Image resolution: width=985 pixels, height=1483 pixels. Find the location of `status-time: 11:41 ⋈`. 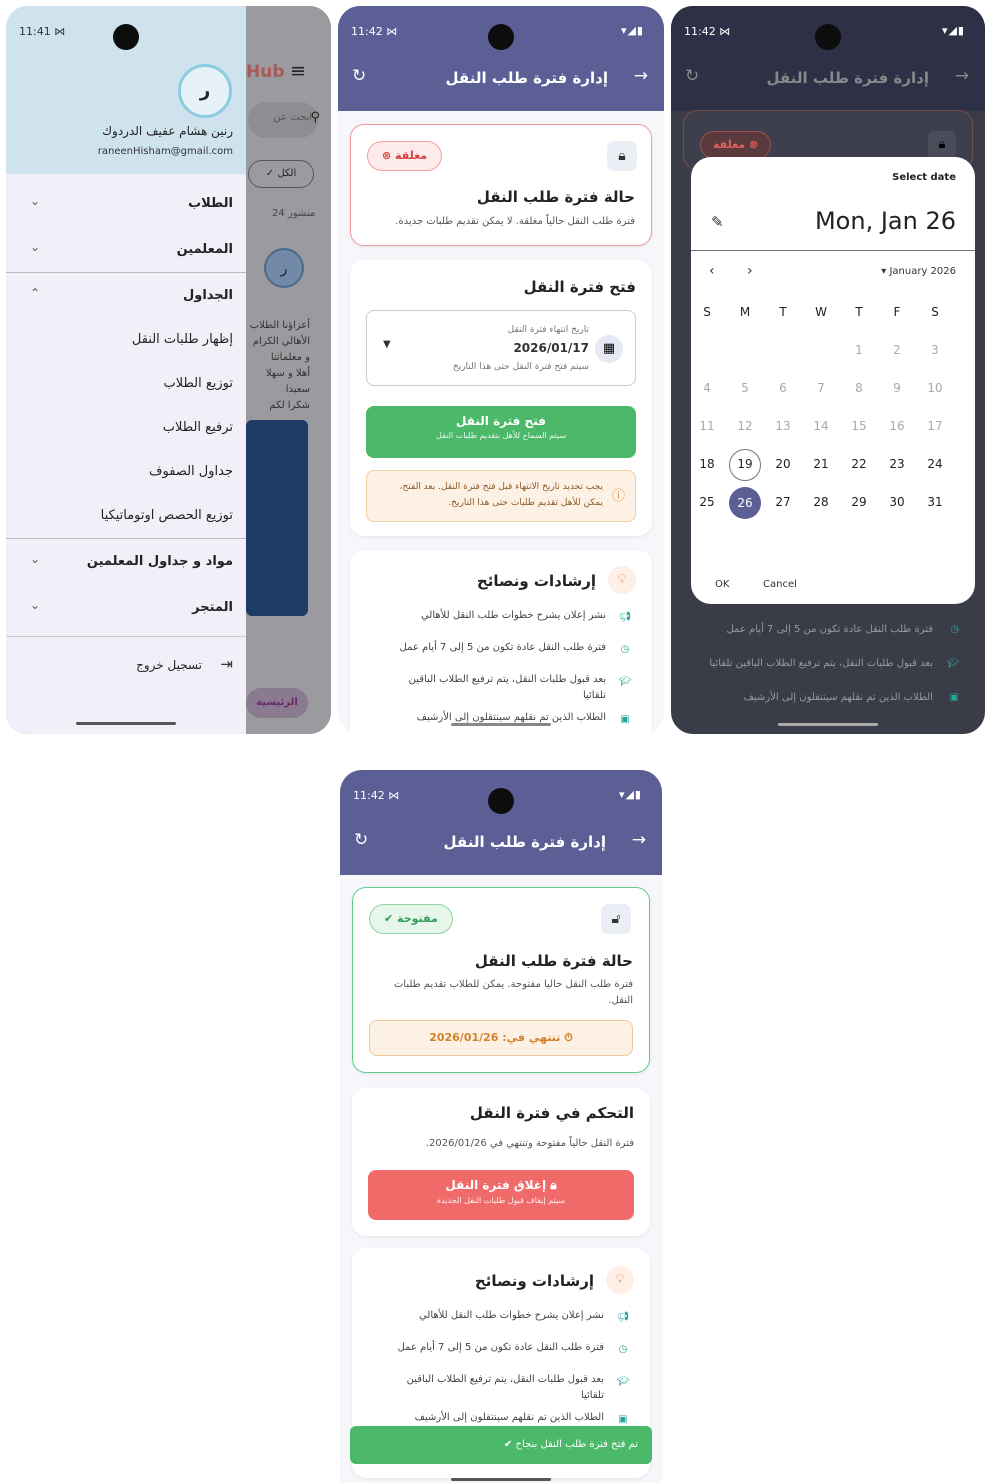

status-time: 11:41 ⋈ is located at coordinates (42, 31).